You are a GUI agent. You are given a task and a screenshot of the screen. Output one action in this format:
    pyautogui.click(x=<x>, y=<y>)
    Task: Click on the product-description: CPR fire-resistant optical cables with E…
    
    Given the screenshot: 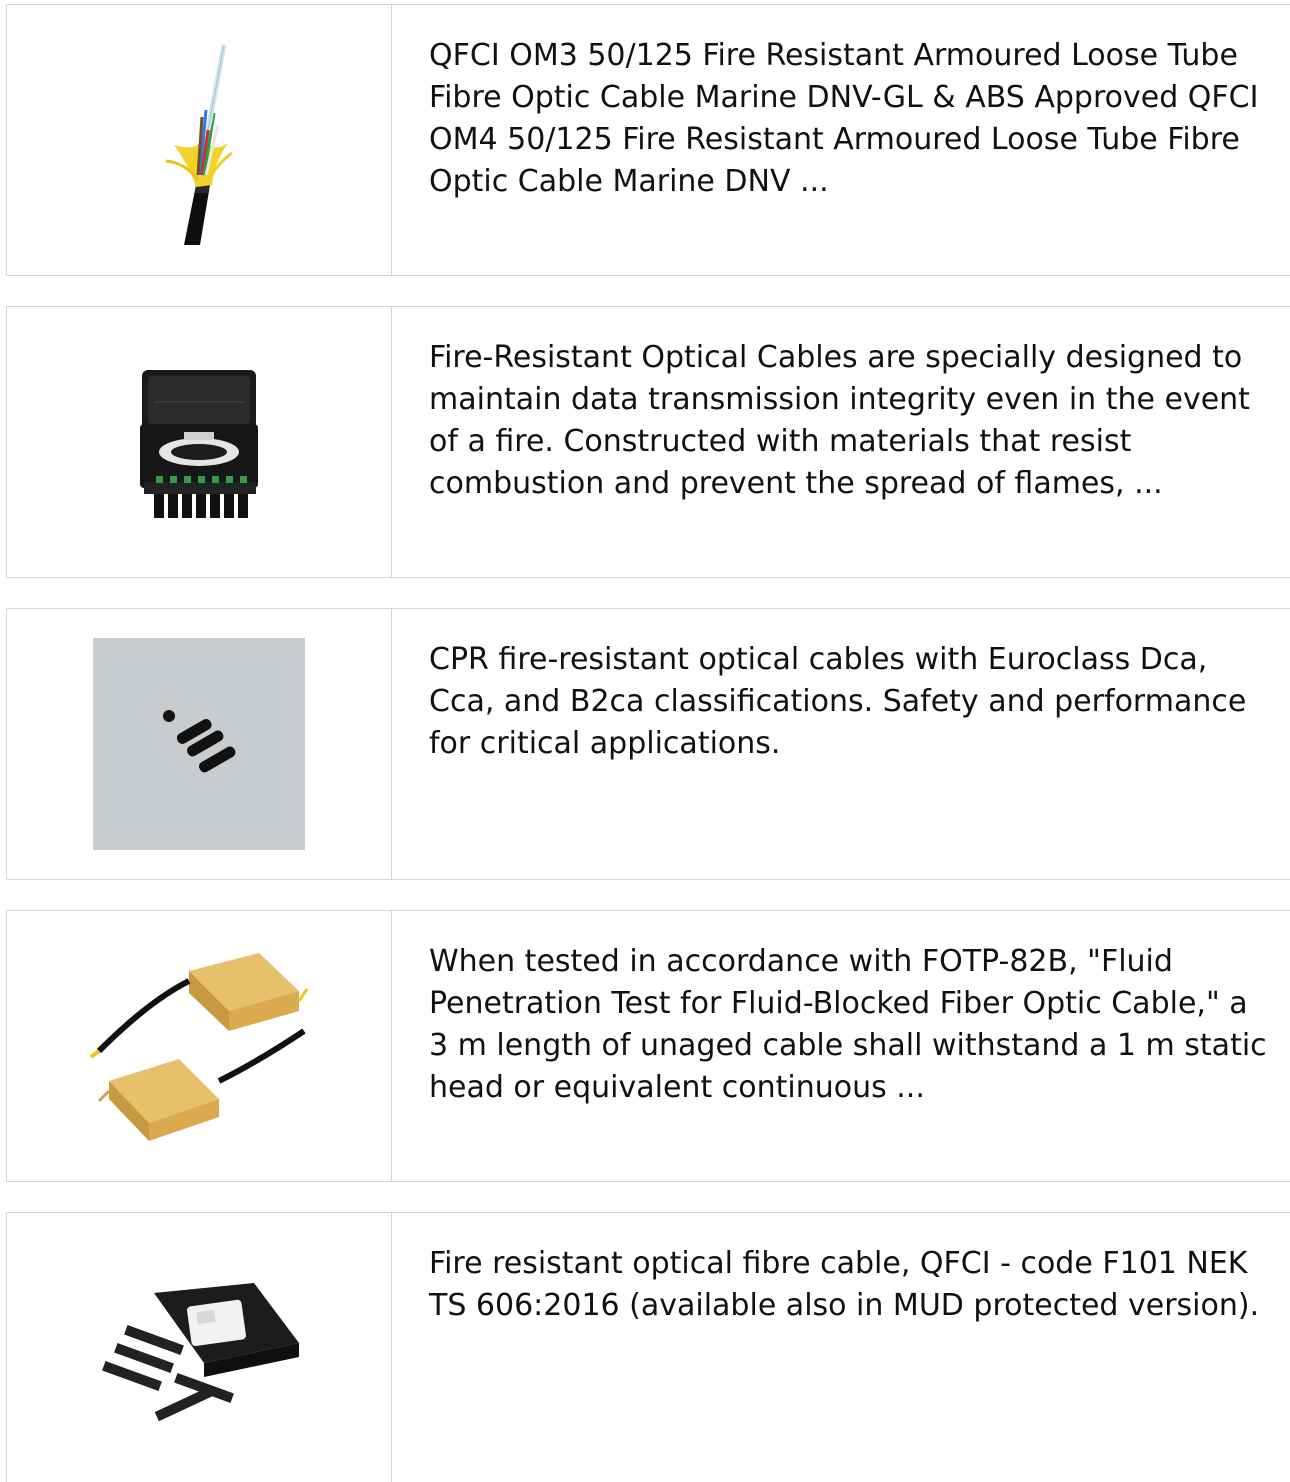 What is the action you would take?
    pyautogui.click(x=841, y=744)
    